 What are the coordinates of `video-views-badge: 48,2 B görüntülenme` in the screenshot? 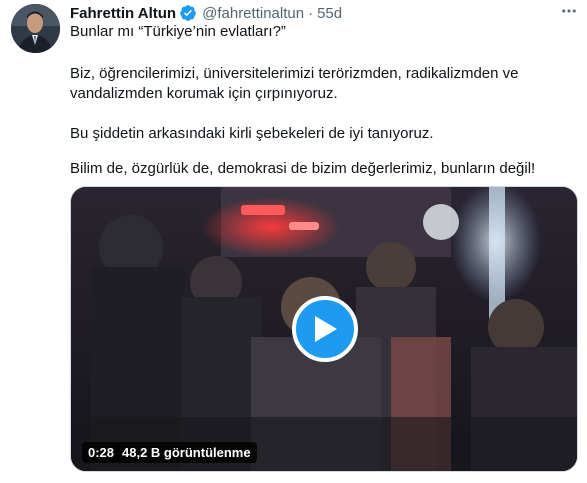 It's located at (186, 452).